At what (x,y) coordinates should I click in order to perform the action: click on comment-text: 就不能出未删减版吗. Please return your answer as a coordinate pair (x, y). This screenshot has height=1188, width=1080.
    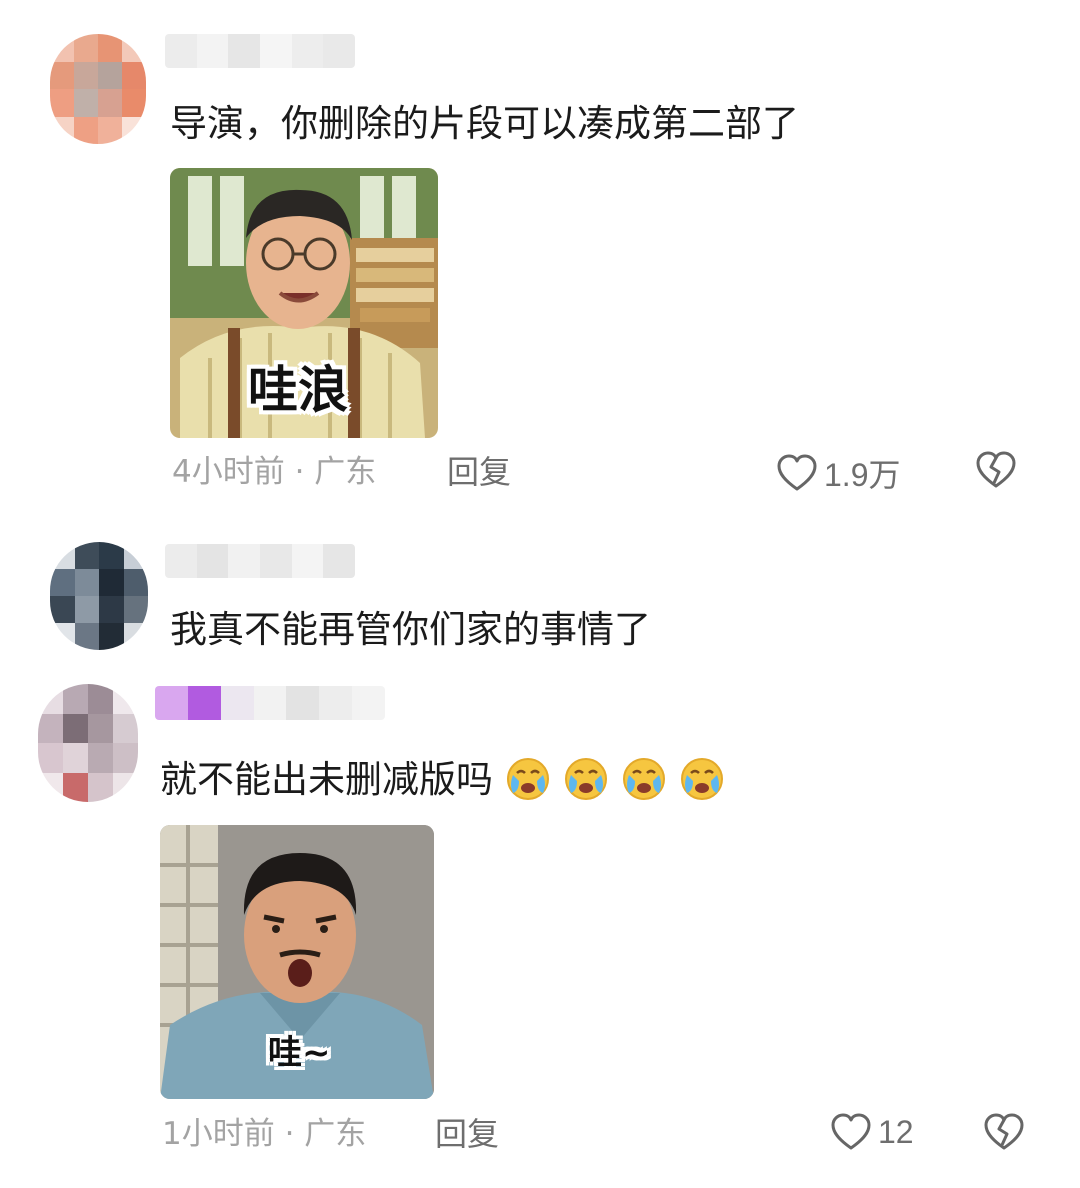
    Looking at the image, I should click on (442, 780).